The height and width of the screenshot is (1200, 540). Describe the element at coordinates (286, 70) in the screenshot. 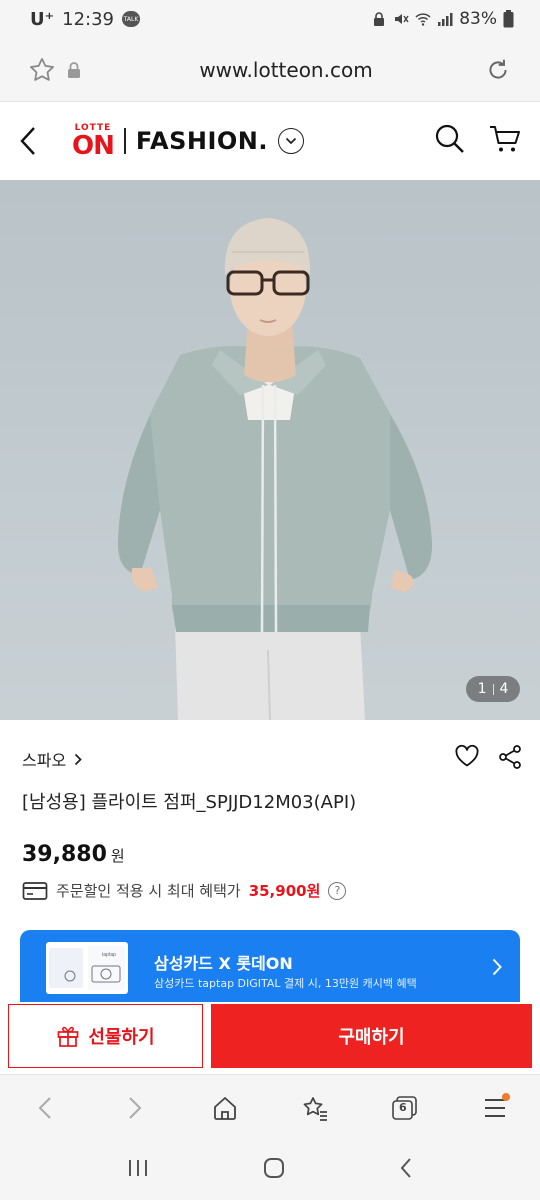

I see `url-field: www.lotteon.com` at that location.